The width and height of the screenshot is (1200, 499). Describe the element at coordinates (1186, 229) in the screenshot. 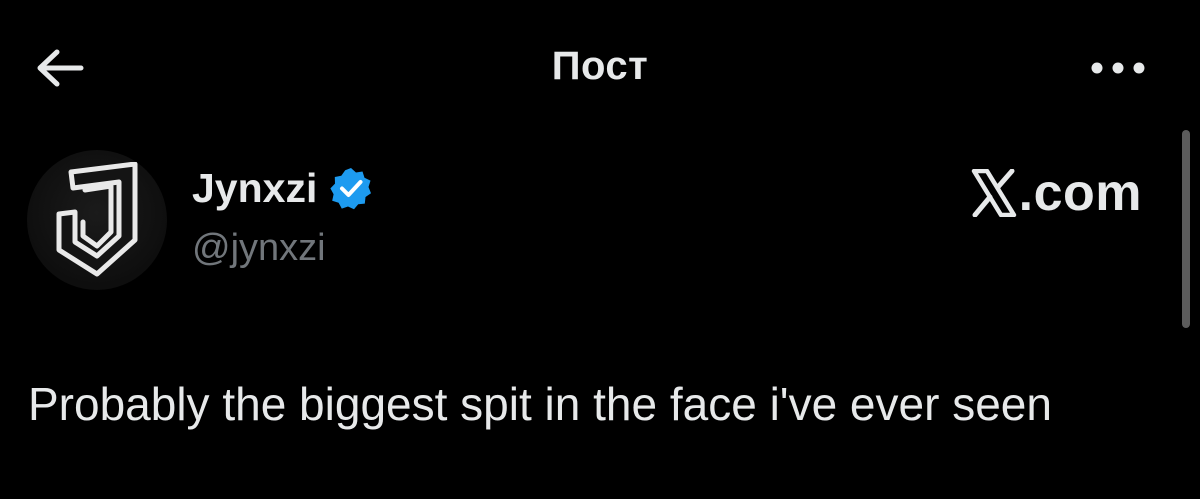

I see `scrollbar` at that location.